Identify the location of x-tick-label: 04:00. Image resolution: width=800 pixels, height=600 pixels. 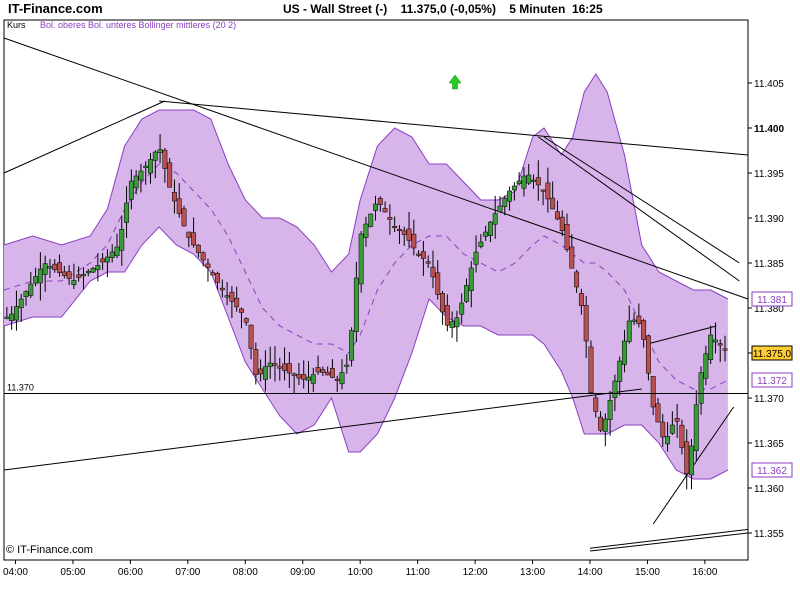
(15, 572).